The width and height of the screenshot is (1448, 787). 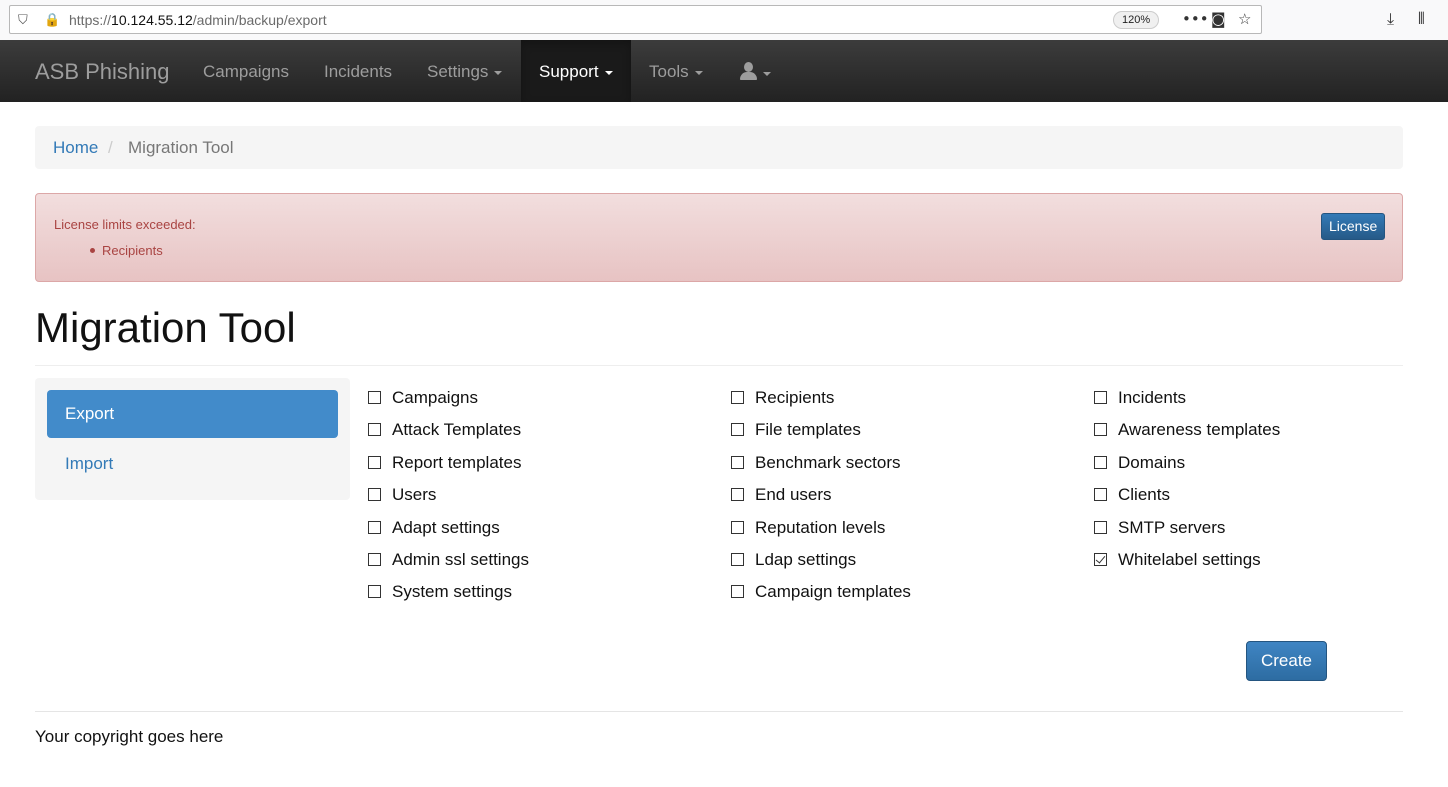 I want to click on nav-tools-dropdown: Tools, so click(x=676, y=71).